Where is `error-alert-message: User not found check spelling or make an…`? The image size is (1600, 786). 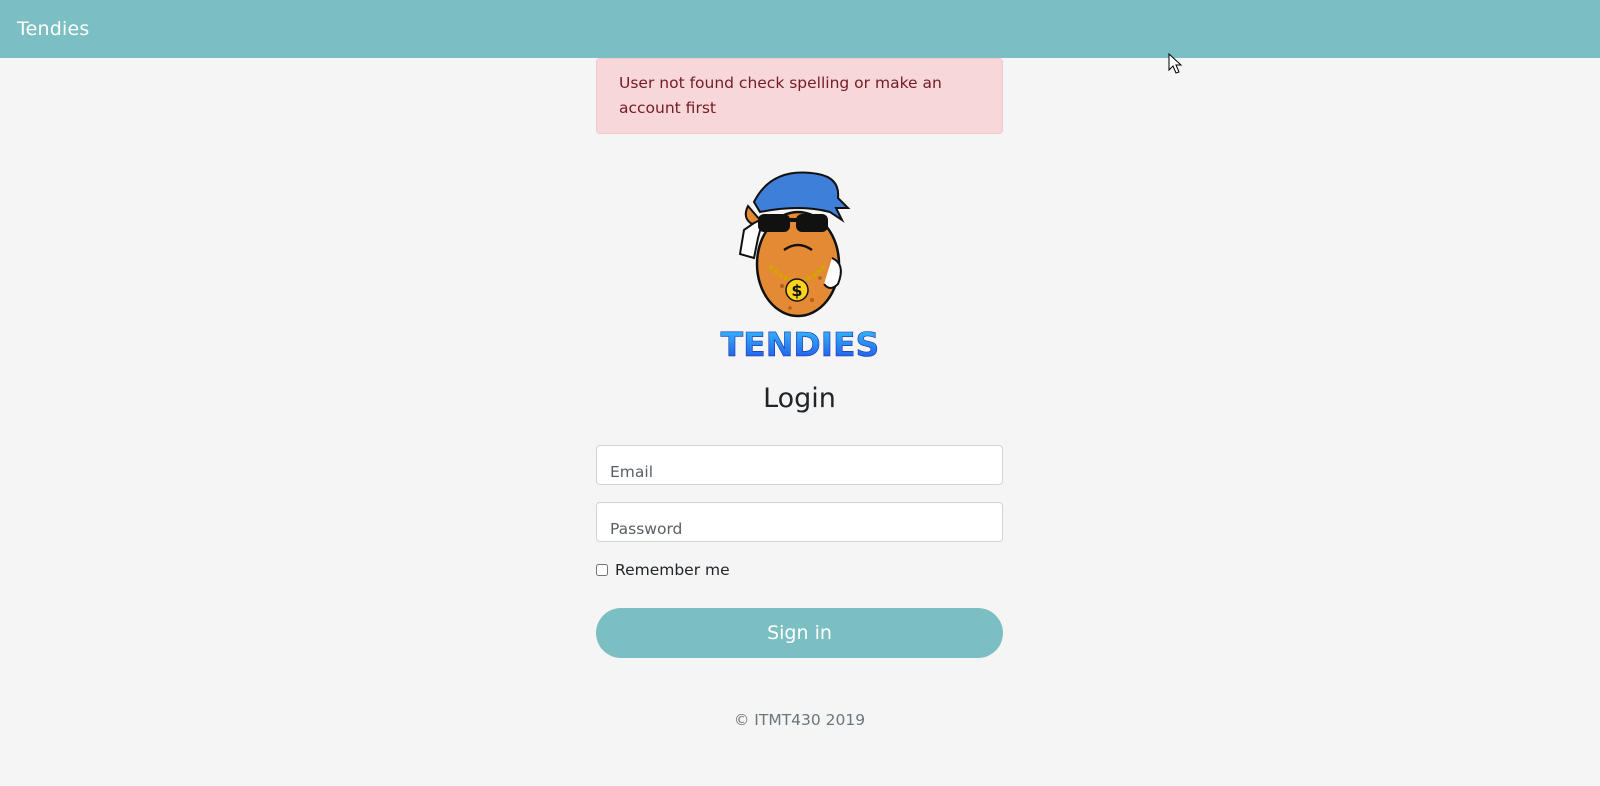
error-alert-message: User not found check spelling or make an… is located at coordinates (780, 95).